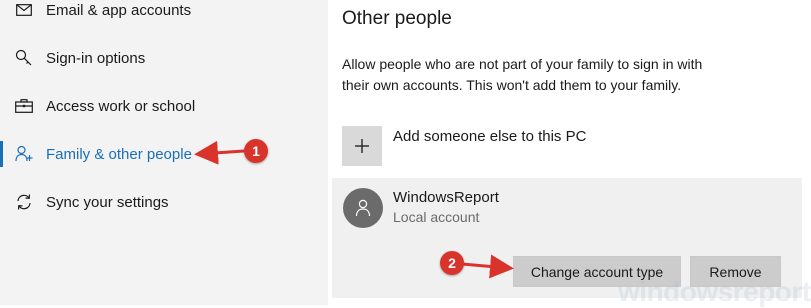 The image size is (811, 308). What do you see at coordinates (24, 154) in the screenshot?
I see `person-add-icon` at bounding box center [24, 154].